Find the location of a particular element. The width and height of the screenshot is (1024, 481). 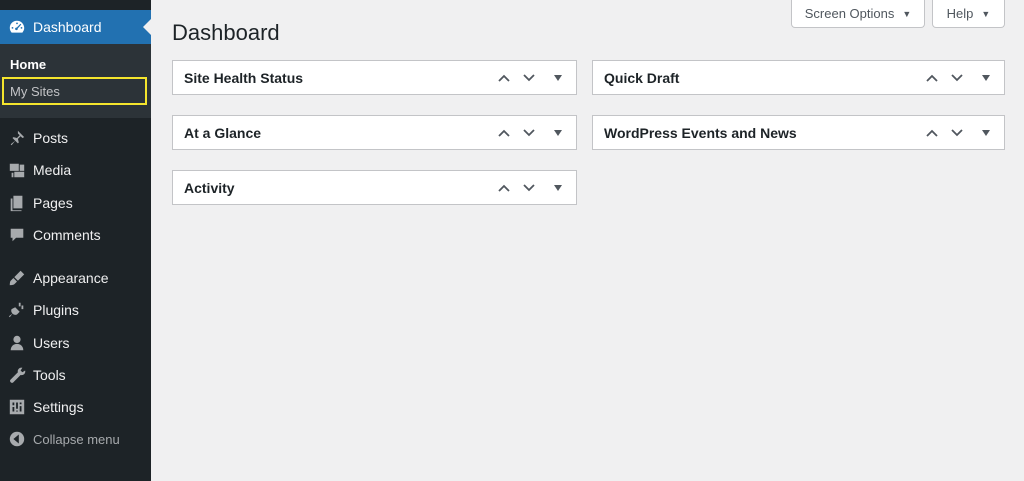

postbox-title: Activity is located at coordinates (209, 187).